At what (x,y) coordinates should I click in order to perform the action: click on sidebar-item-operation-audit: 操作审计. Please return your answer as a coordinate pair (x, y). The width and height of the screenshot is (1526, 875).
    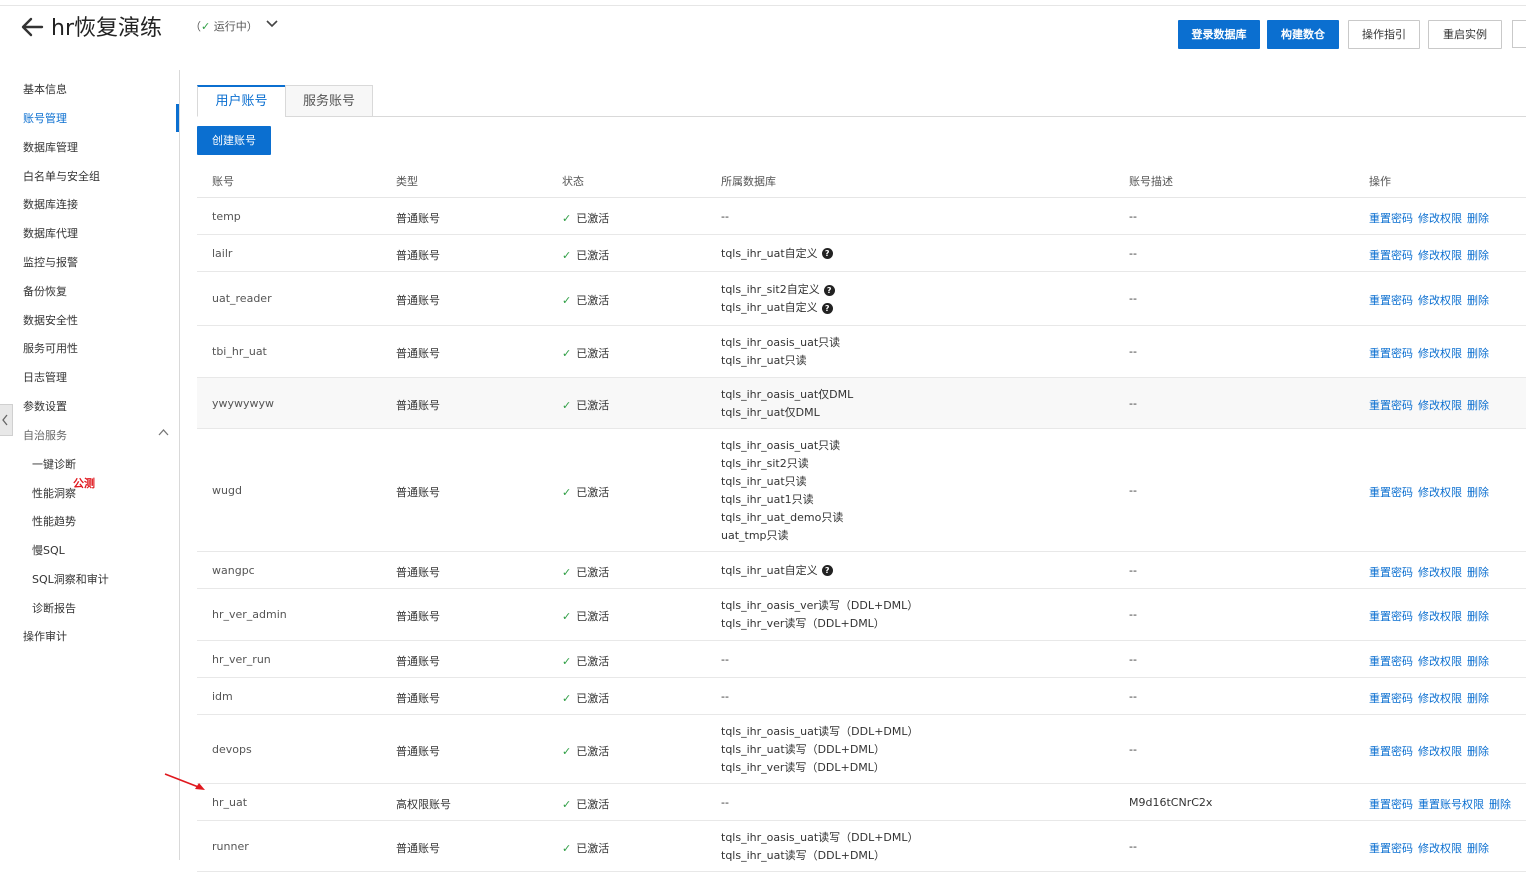
    Looking at the image, I should click on (45, 636).